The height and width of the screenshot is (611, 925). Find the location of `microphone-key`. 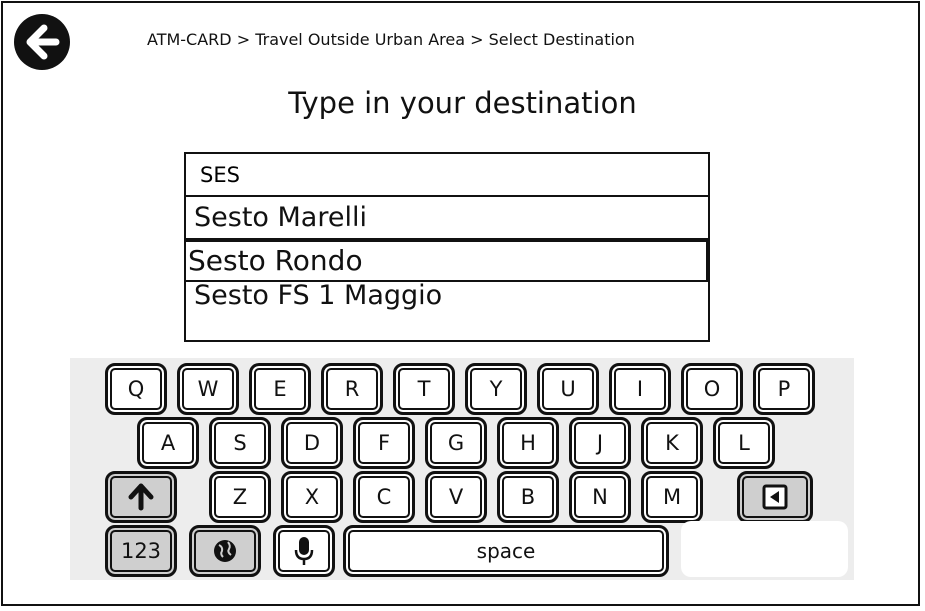

microphone-key is located at coordinates (304, 551).